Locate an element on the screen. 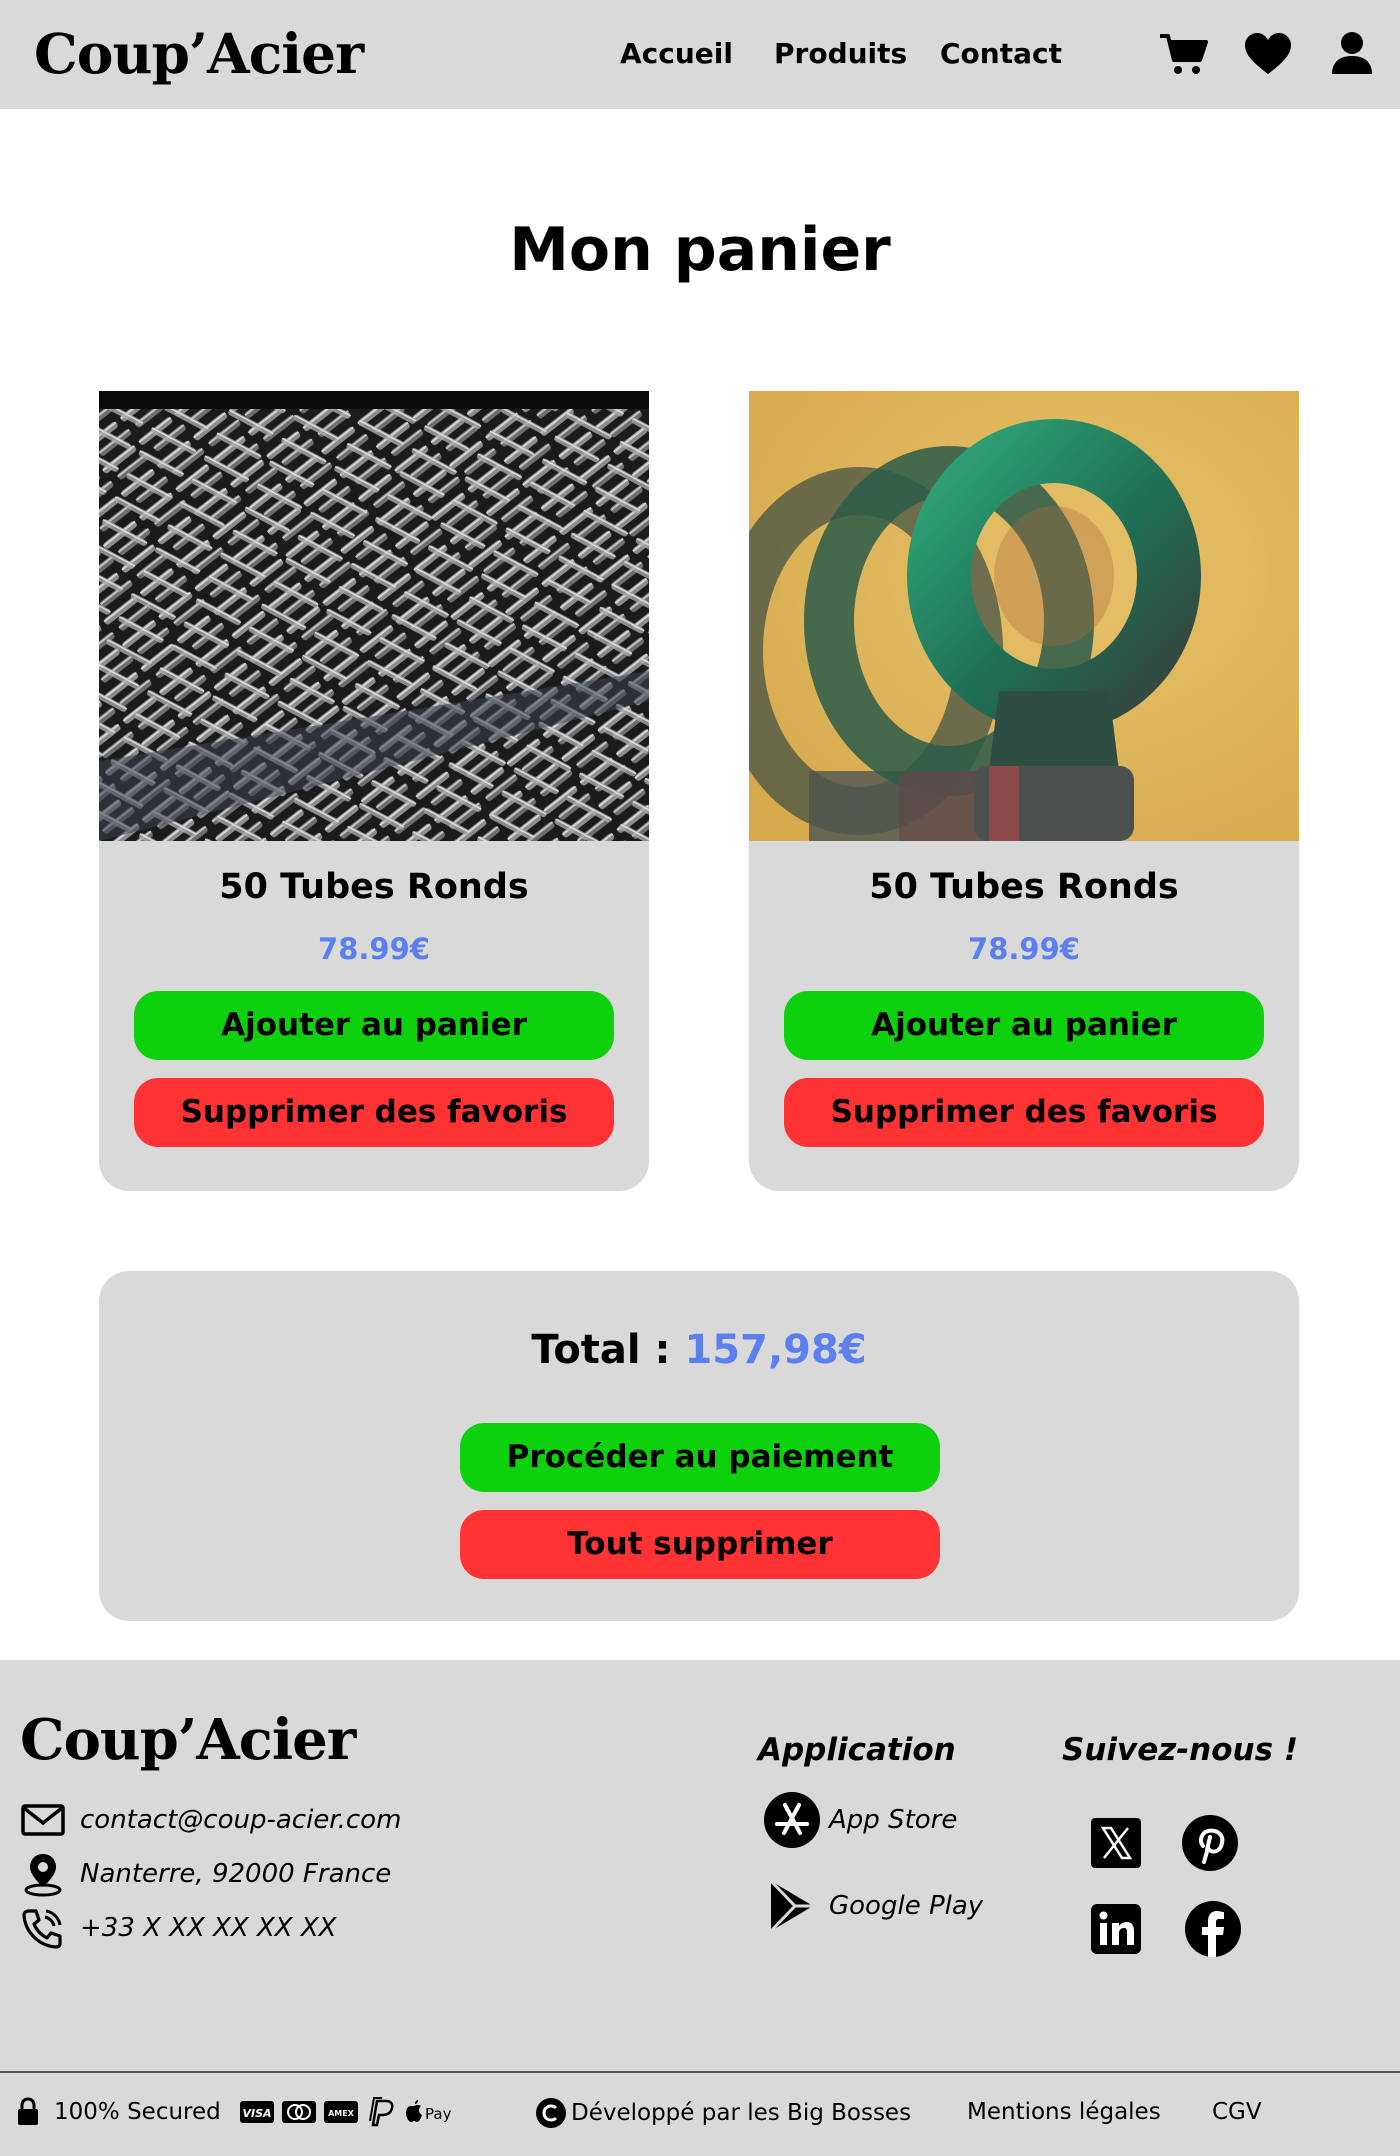 This screenshot has width=1400, height=2156. secured-payment: 100% Secured VISA AMEX Pay is located at coordinates (234, 2112).